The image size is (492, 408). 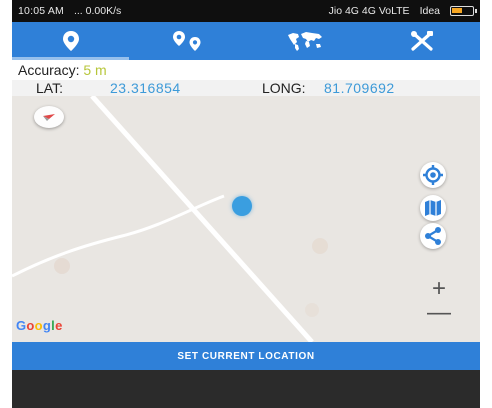 I want to click on status-time: 10:05 AM, so click(x=41, y=11).